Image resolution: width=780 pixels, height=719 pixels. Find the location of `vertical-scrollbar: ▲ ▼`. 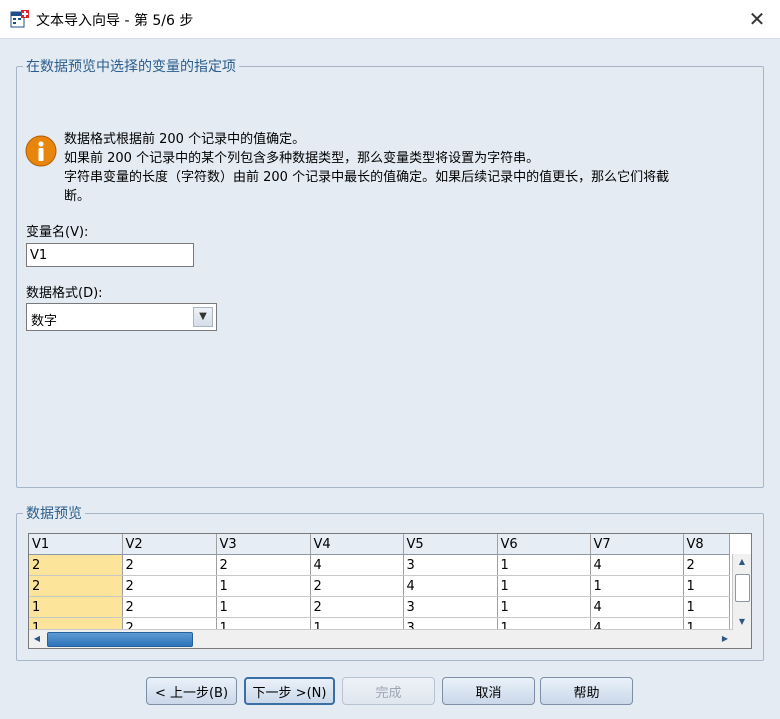

vertical-scrollbar: ▲ ▼ is located at coordinates (741, 592).